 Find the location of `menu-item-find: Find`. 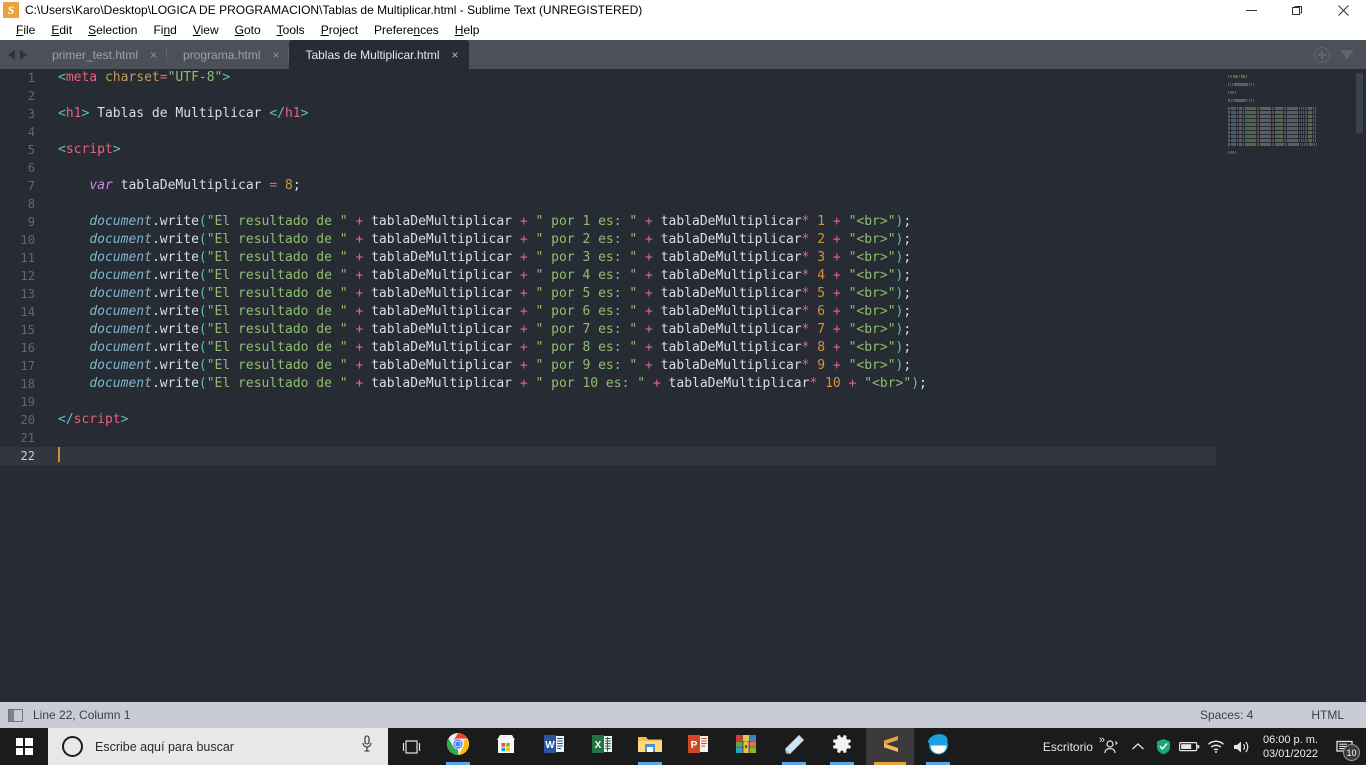

menu-item-find: Find is located at coordinates (164, 30).